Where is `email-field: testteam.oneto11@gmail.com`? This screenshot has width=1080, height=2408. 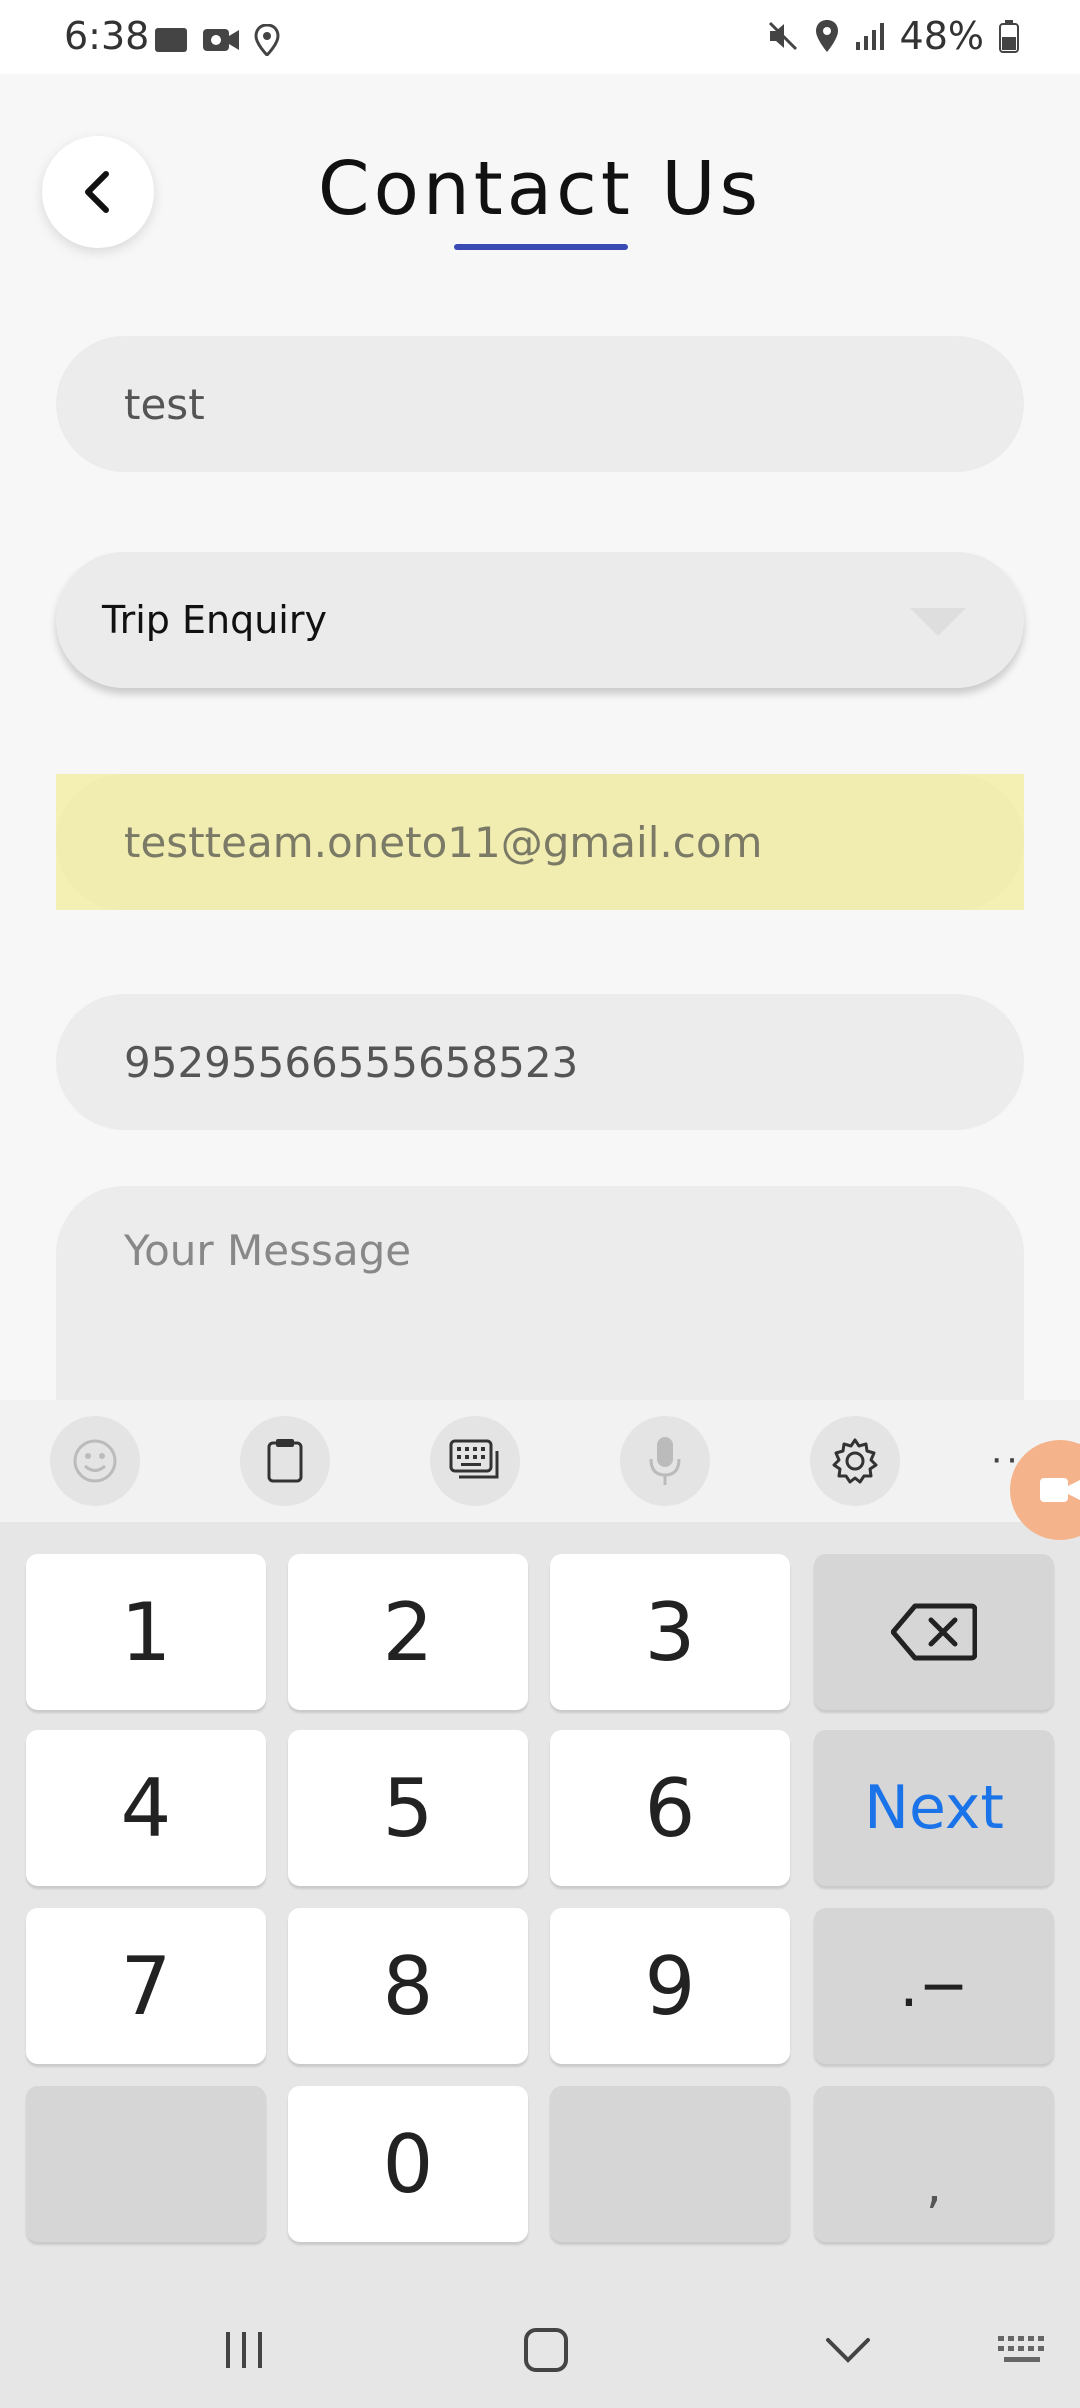
email-field: testteam.oneto11@gmail.com is located at coordinates (540, 842).